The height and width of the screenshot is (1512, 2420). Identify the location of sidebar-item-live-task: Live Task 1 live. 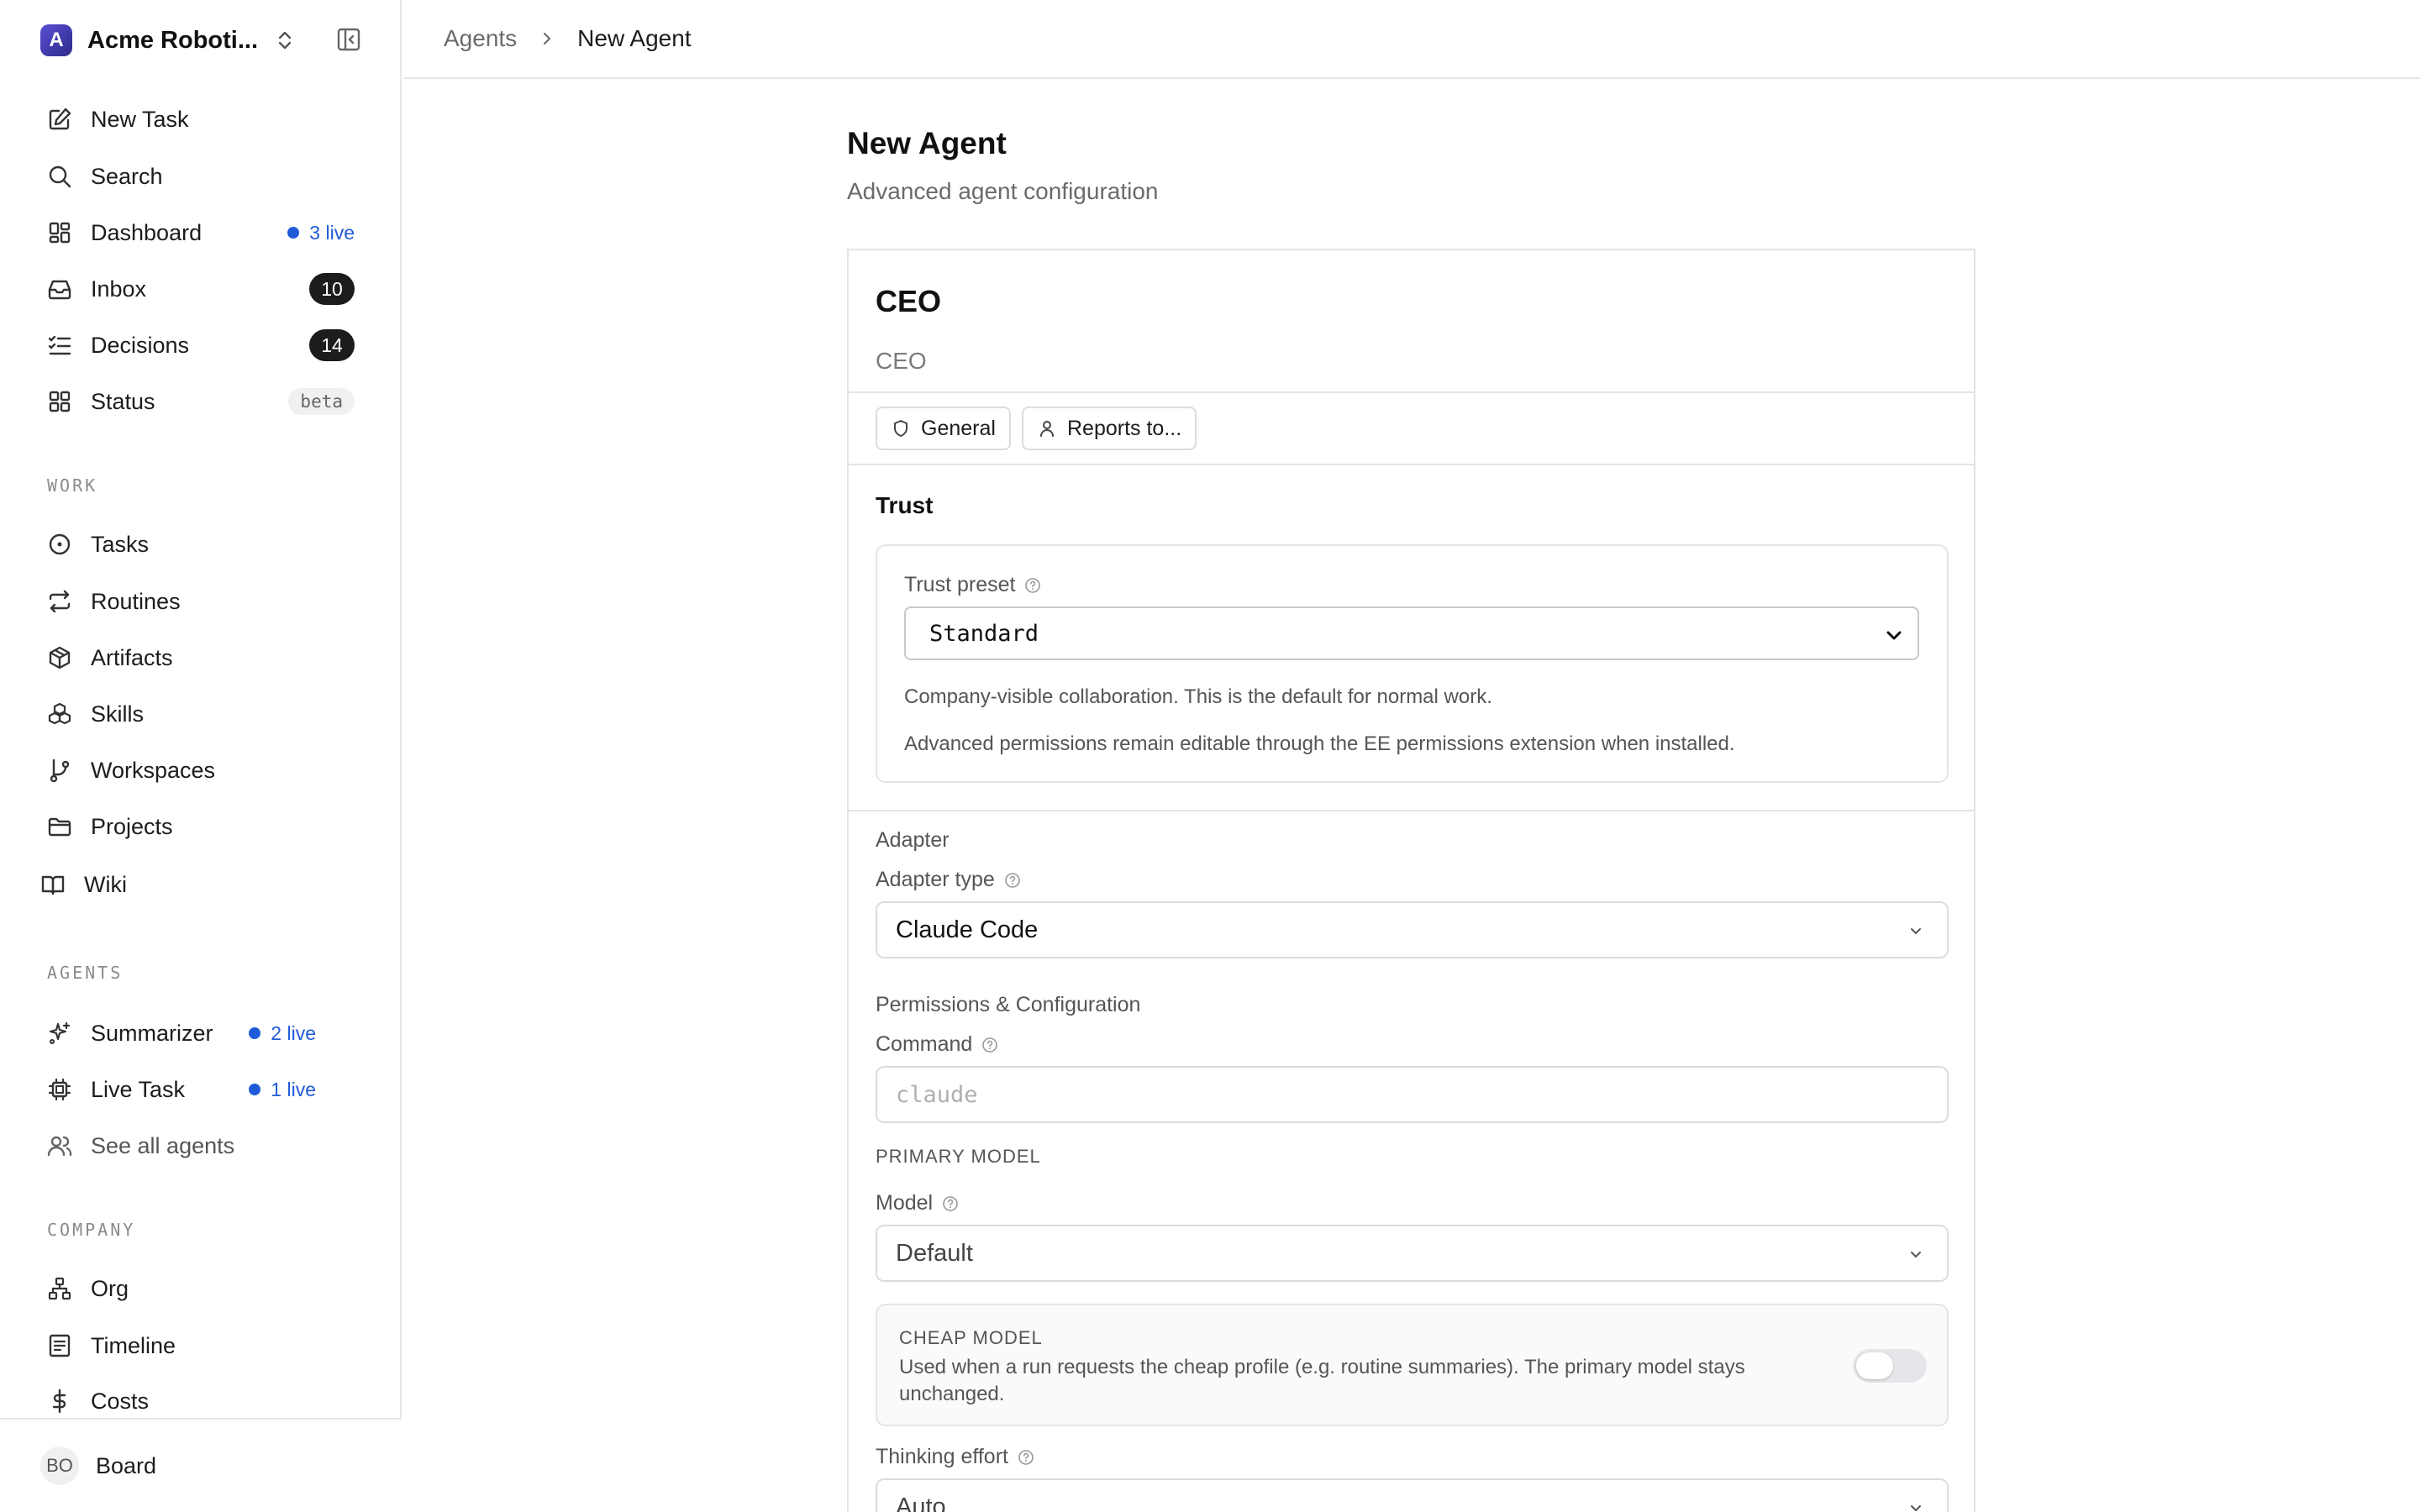
(205, 1089).